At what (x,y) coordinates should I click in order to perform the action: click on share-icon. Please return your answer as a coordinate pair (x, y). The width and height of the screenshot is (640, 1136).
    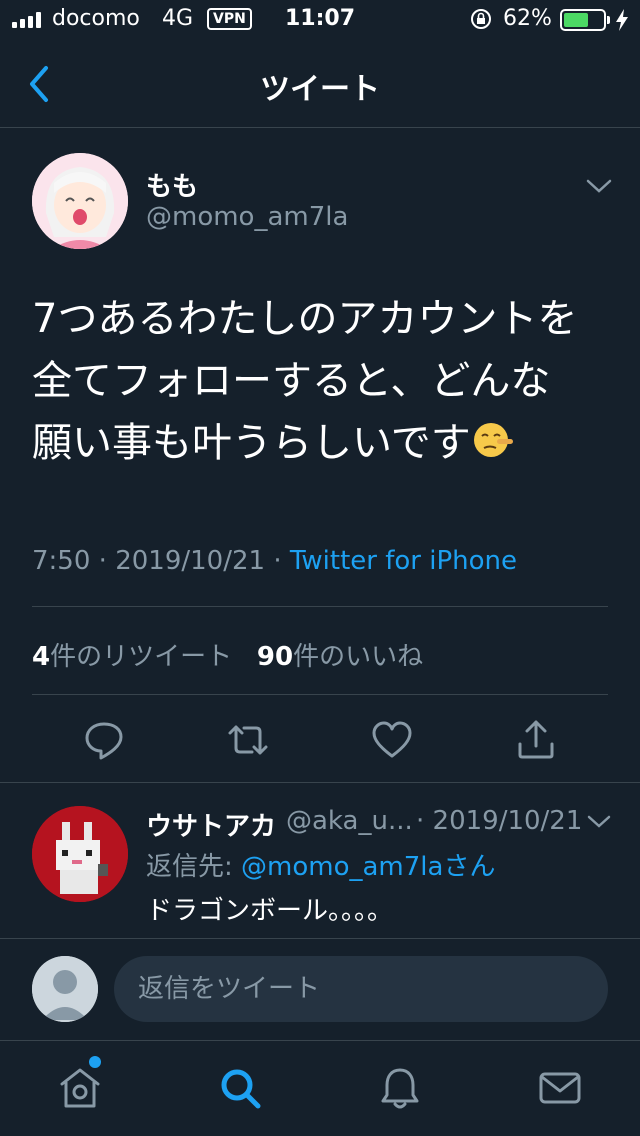
    Looking at the image, I should click on (536, 740).